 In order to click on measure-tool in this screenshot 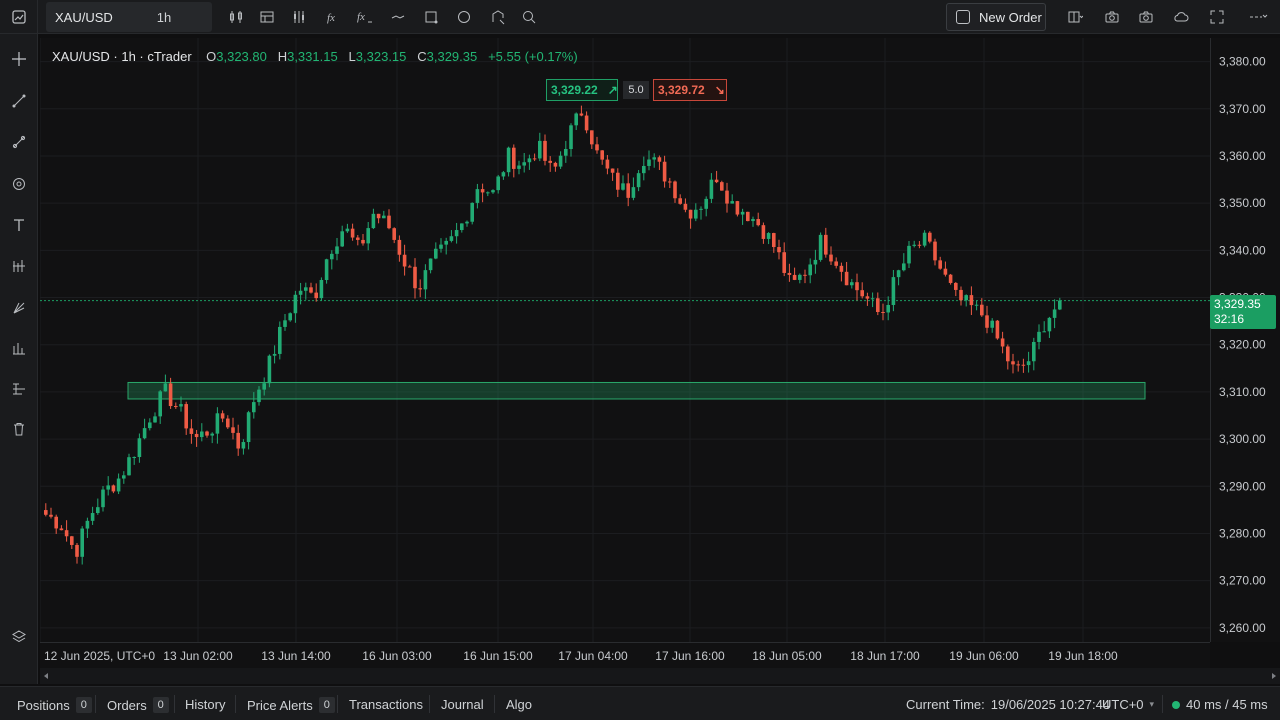, I will do `click(19, 348)`.